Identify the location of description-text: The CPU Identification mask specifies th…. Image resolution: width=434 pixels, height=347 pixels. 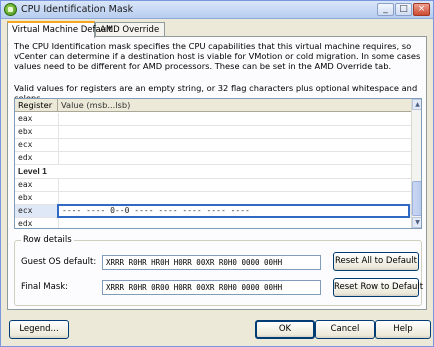
(217, 56).